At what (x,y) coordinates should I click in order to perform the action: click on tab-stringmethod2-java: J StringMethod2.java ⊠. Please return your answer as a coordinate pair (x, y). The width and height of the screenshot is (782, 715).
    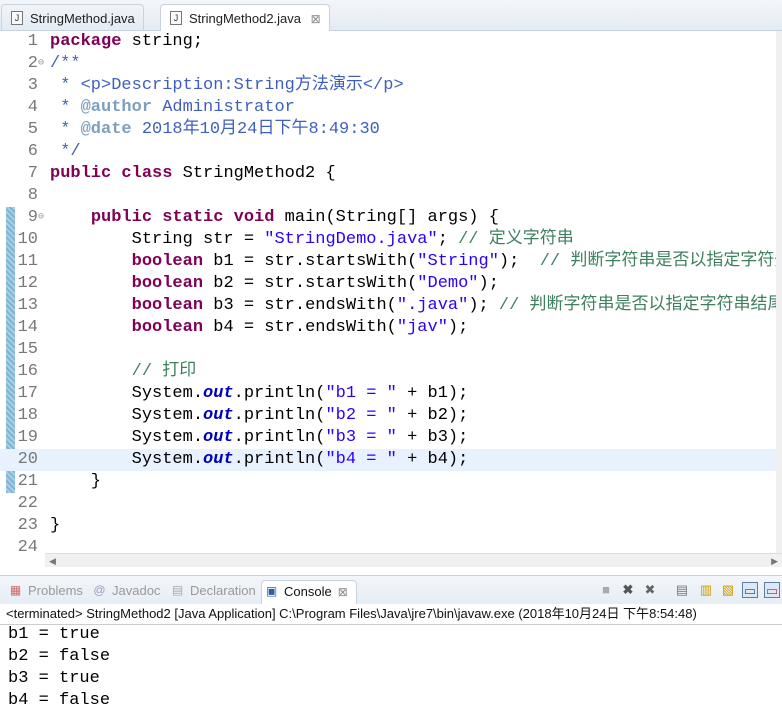
    Looking at the image, I should click on (245, 18).